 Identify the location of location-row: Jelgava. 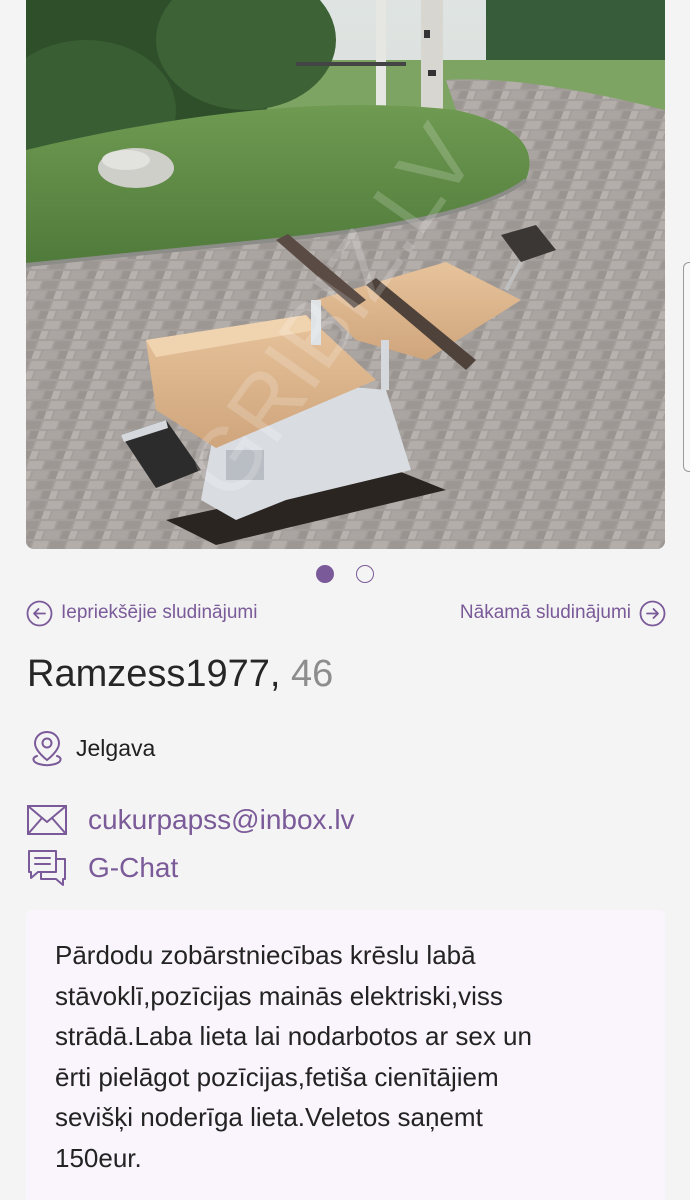
(90, 748).